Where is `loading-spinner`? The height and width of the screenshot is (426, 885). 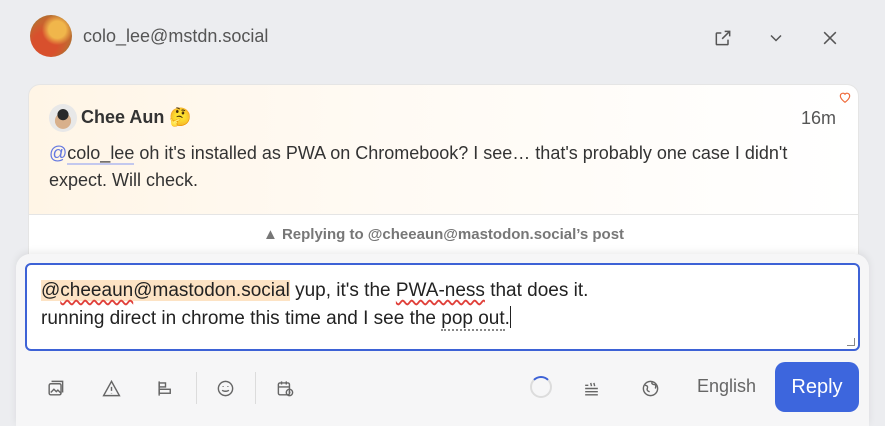 loading-spinner is located at coordinates (541, 387).